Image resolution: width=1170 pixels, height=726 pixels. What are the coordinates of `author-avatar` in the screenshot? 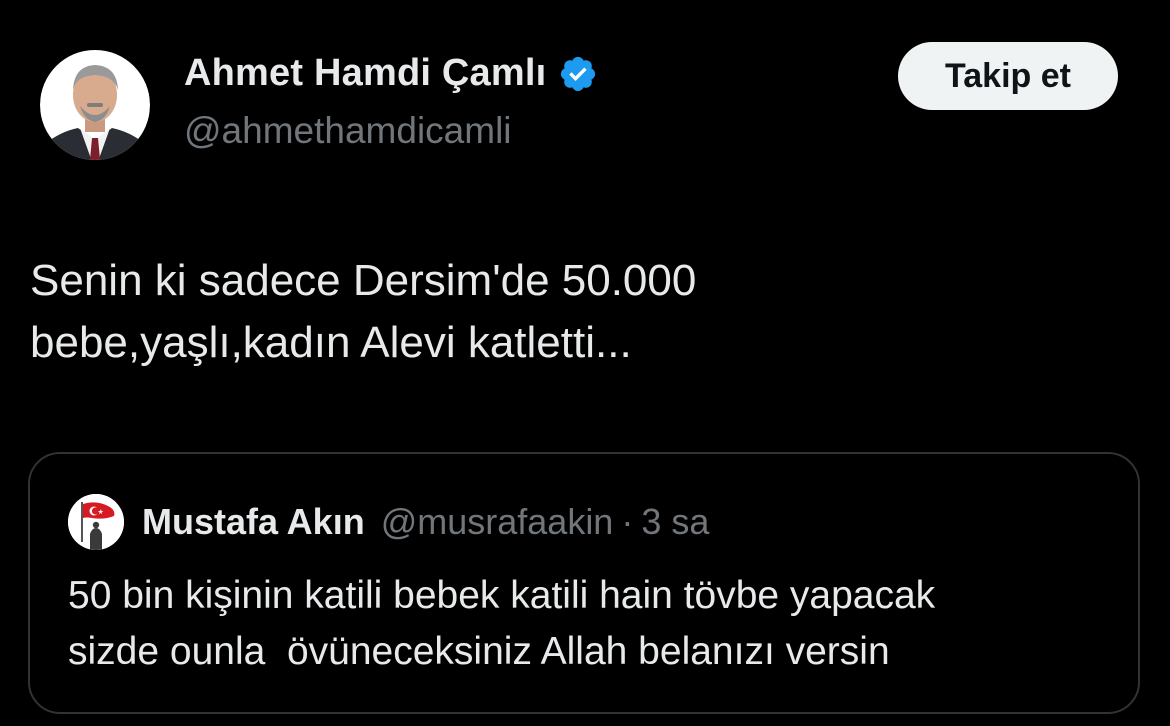 It's located at (95, 105).